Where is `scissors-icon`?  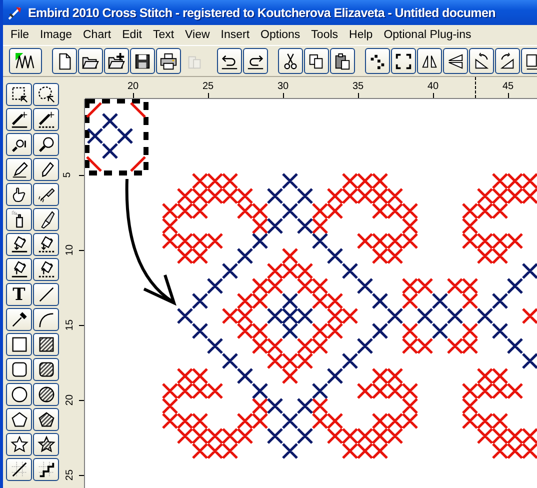
scissors-icon is located at coordinates (290, 61).